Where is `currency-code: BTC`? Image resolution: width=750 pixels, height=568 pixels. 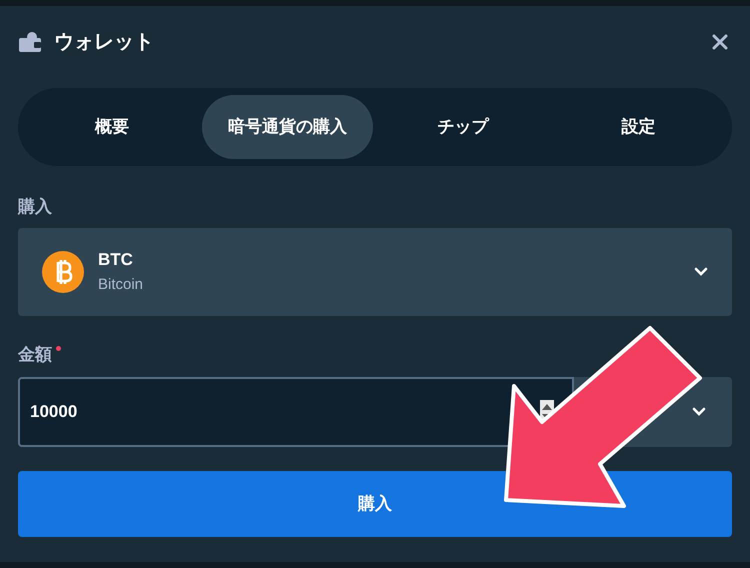 currency-code: BTC is located at coordinates (116, 259).